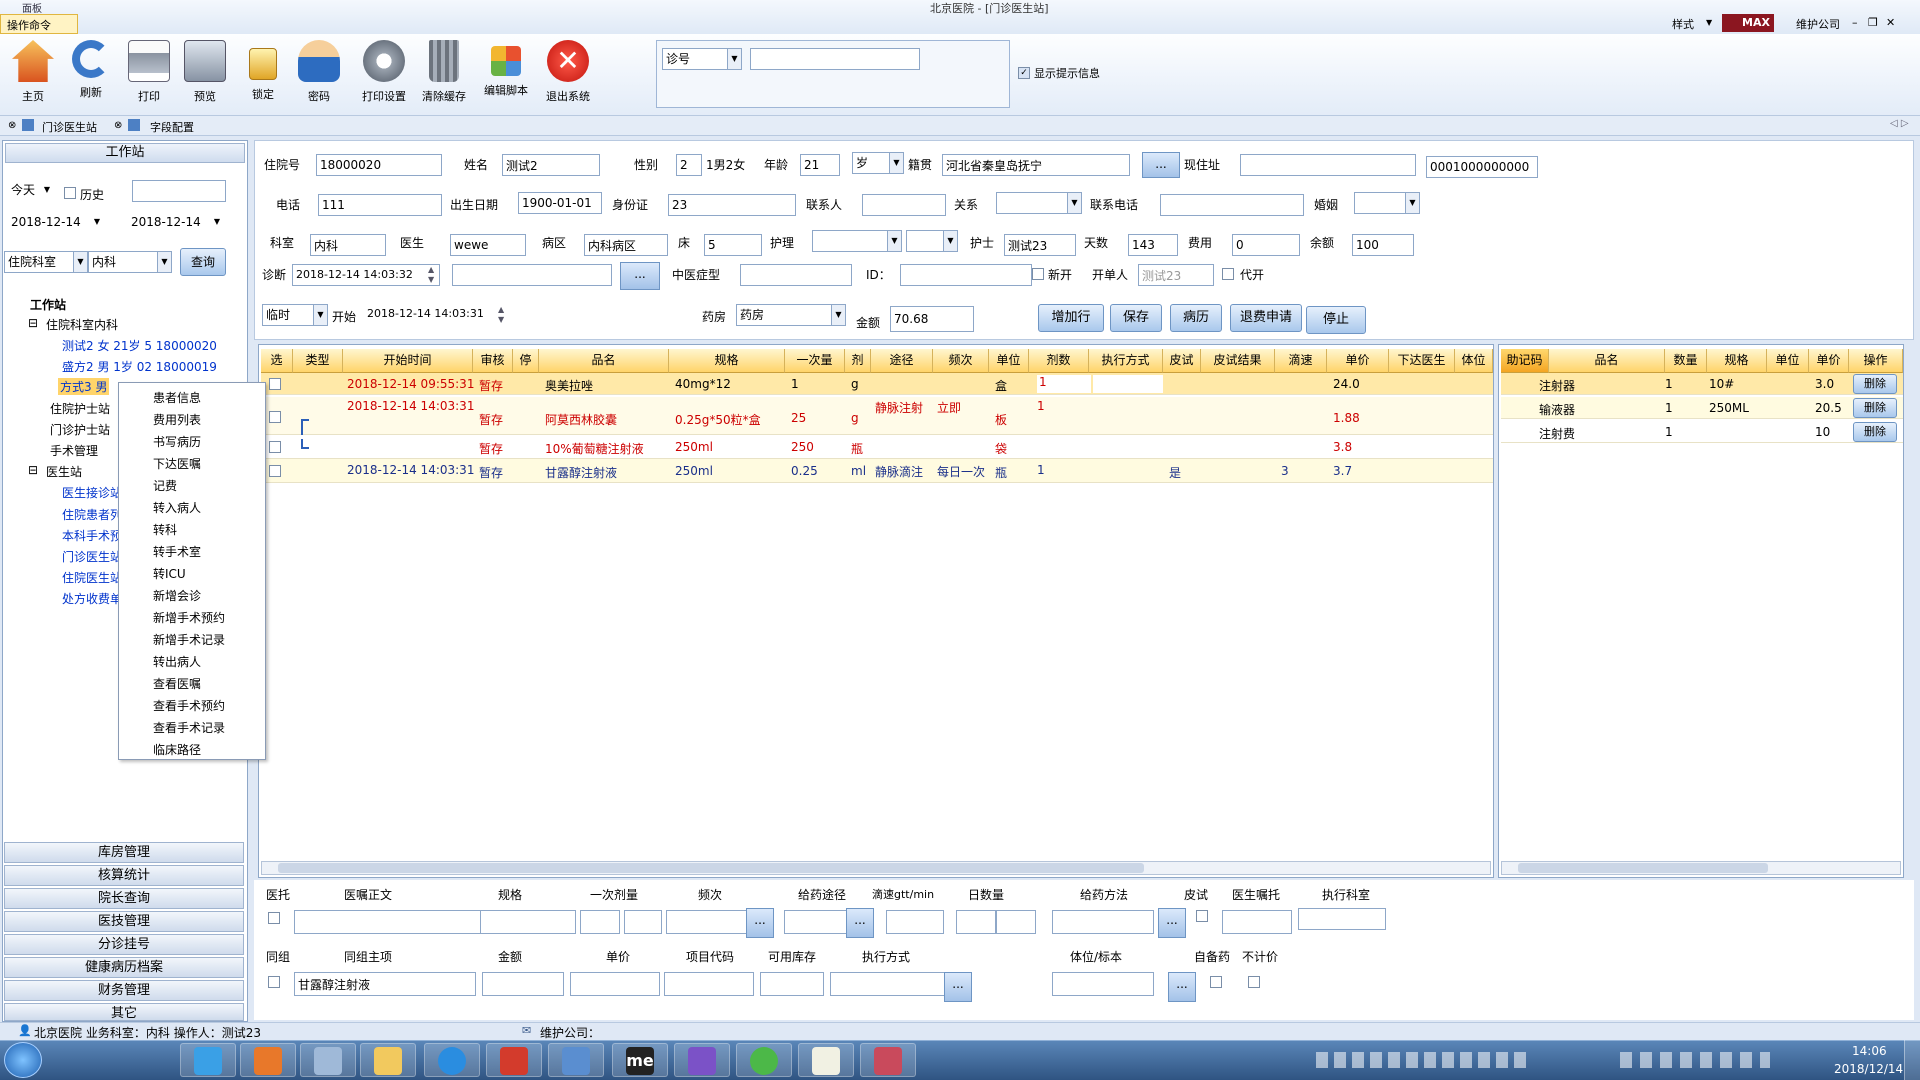  What do you see at coordinates (165, 529) in the screenshot?
I see `menu-item-transfer-dept: 转科` at bounding box center [165, 529].